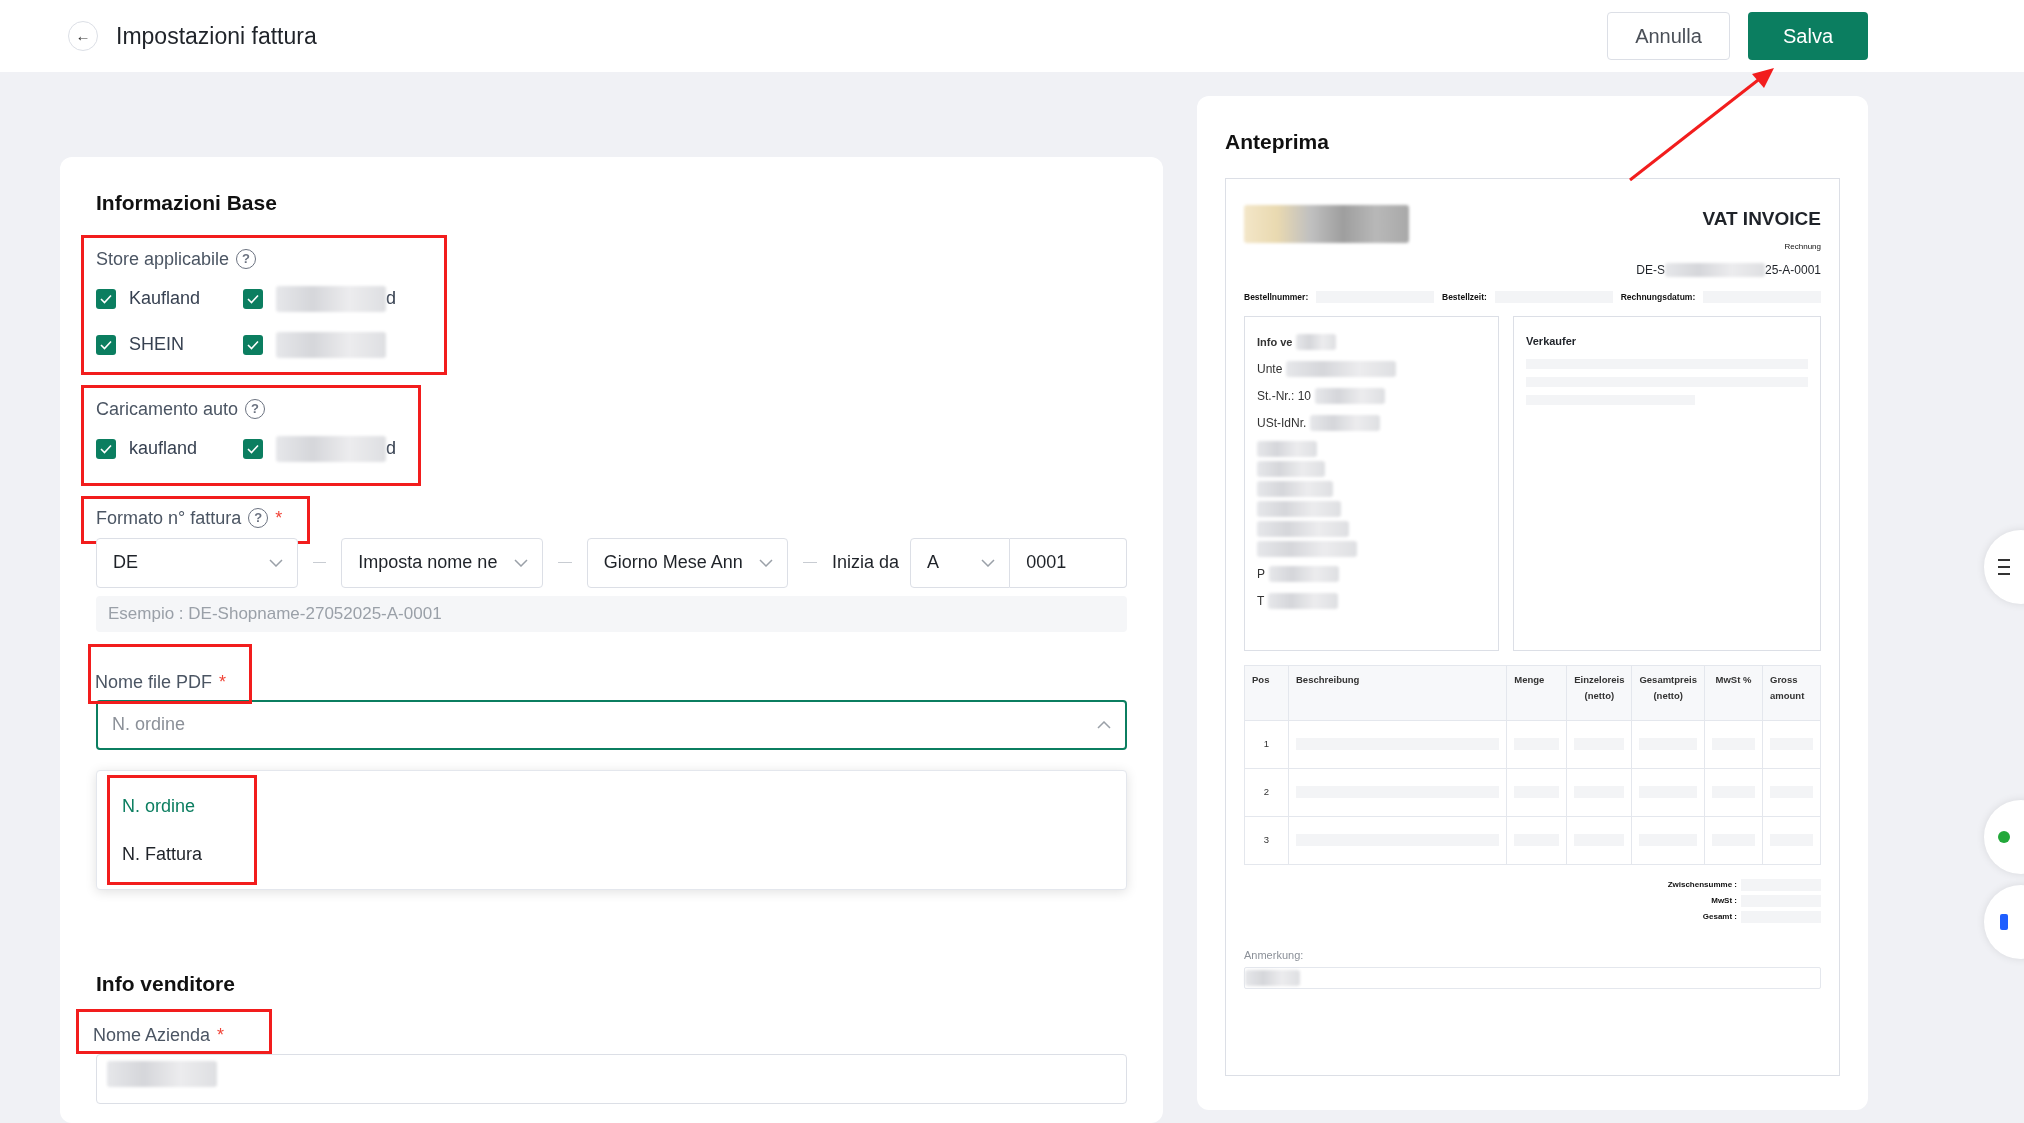  I want to click on table-cell: 3, so click(1266, 840).